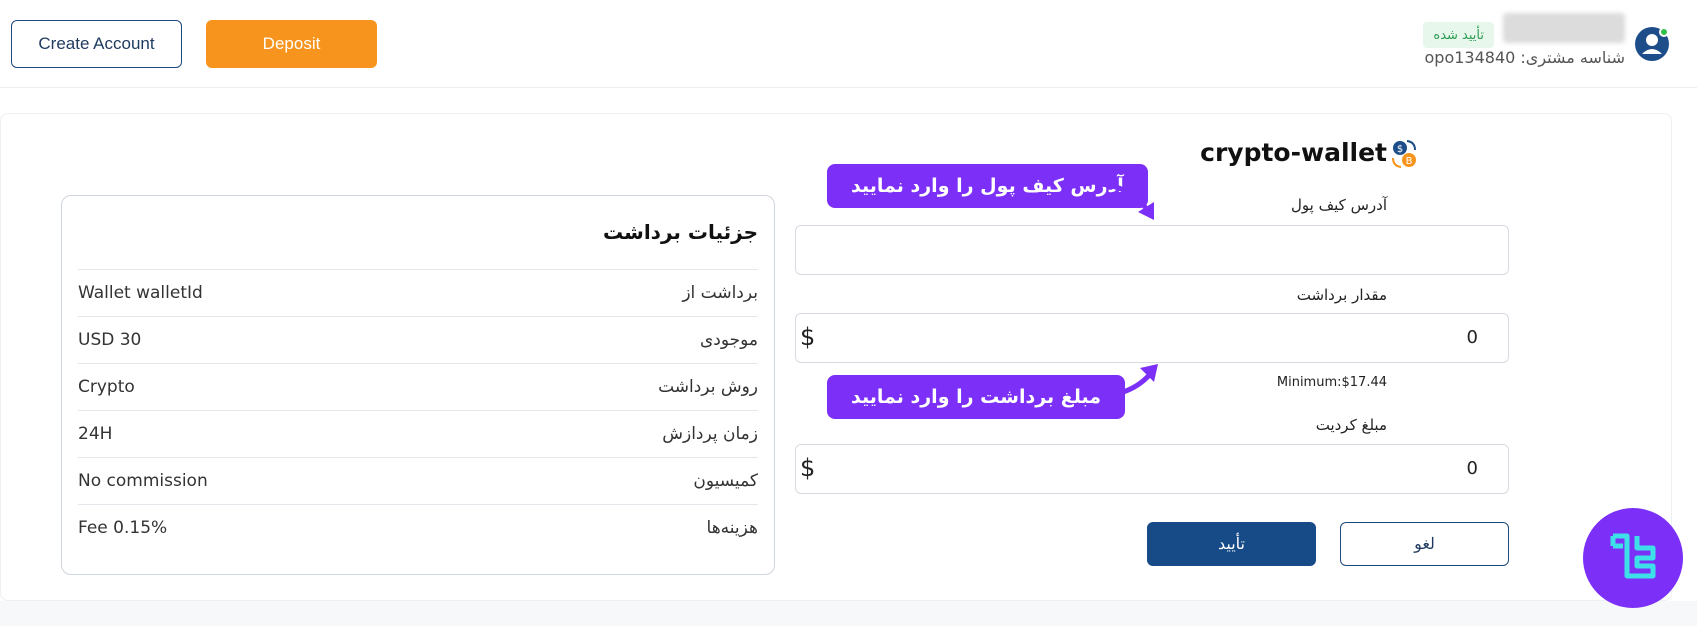 The width and height of the screenshot is (1697, 626). Describe the element at coordinates (106, 387) in the screenshot. I see `detail-value: Crypto` at that location.